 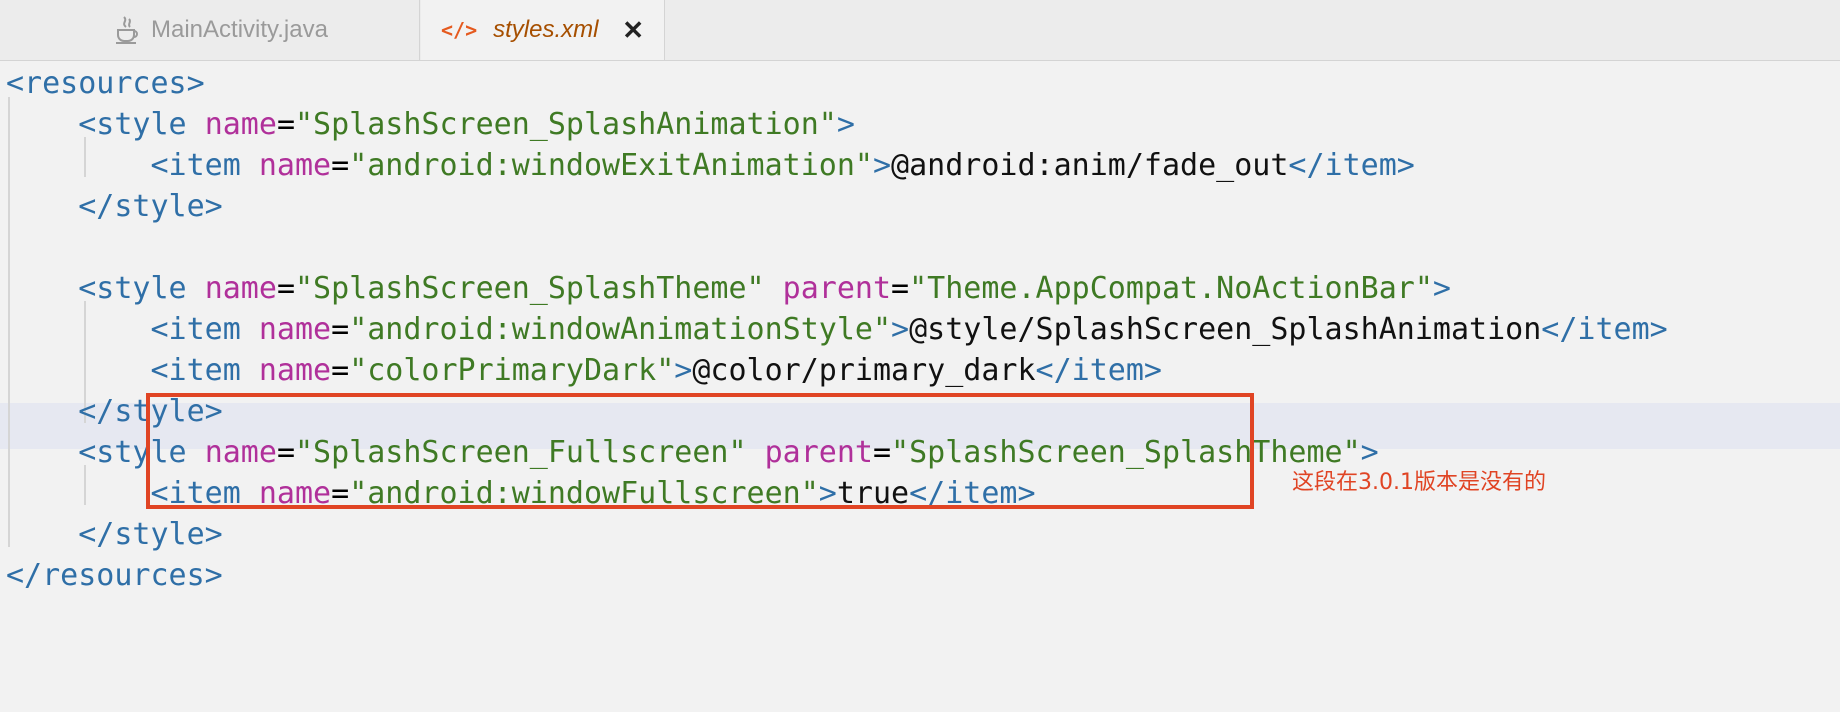 I want to click on code-token: @color/primary_dark, so click(x=864, y=370).